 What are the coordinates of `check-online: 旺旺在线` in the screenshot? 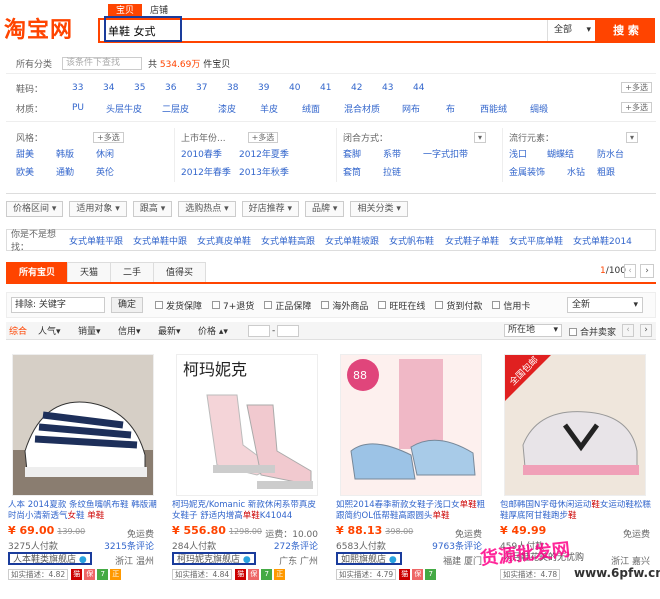 It's located at (401, 305).